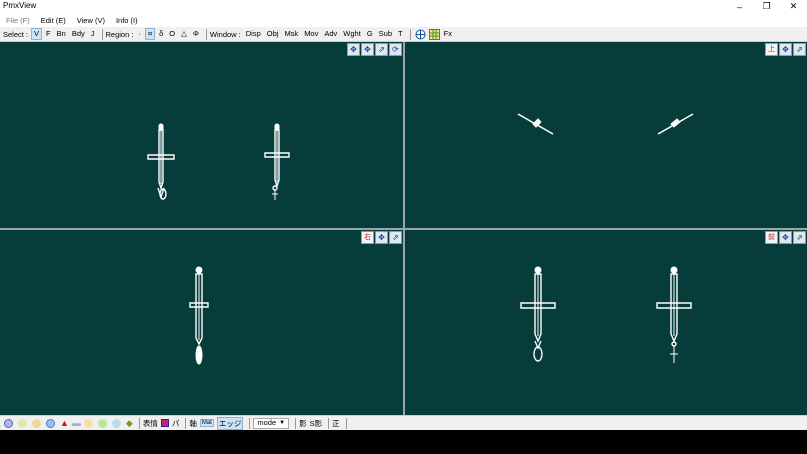  Describe the element at coordinates (129, 423) in the screenshot. I see `joint-display-icon: ◆` at that location.